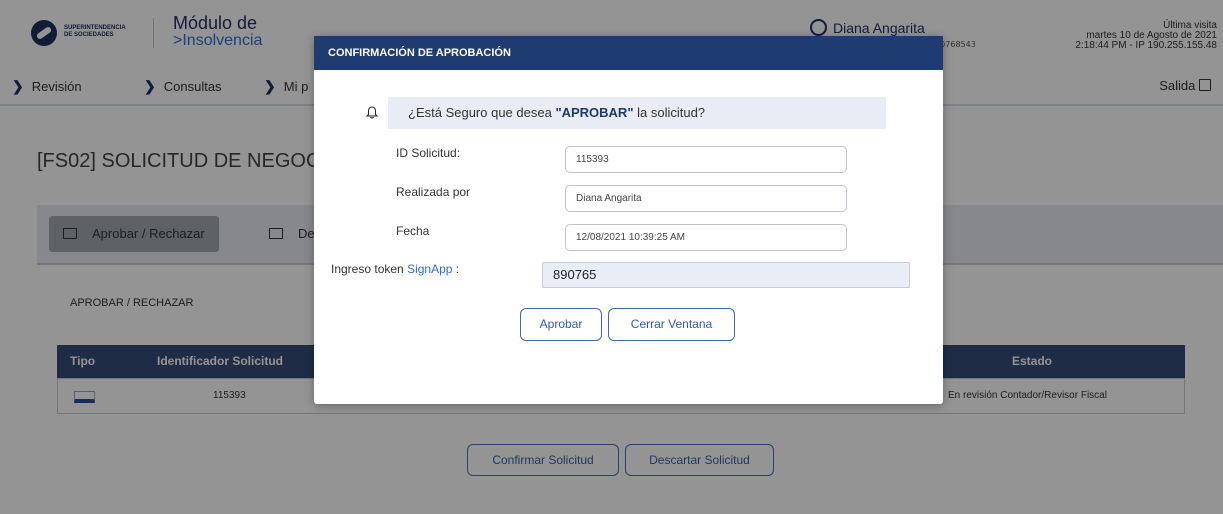 This screenshot has height=514, width=1223. I want to click on fecha-field: 12/08/2021 10:39:25 AM, so click(706, 237).